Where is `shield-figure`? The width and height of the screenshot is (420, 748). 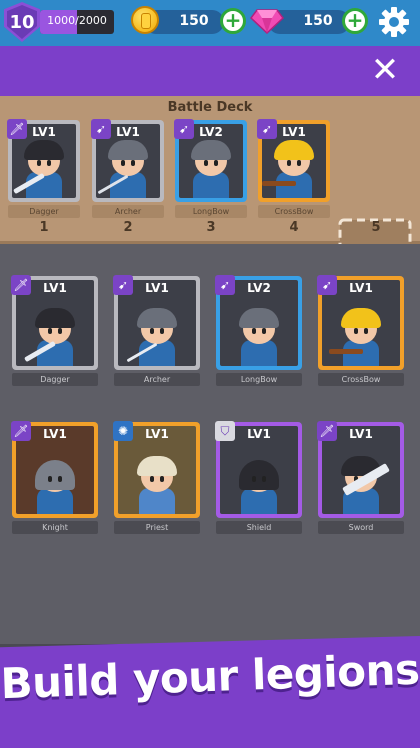 shield-figure is located at coordinates (259, 479).